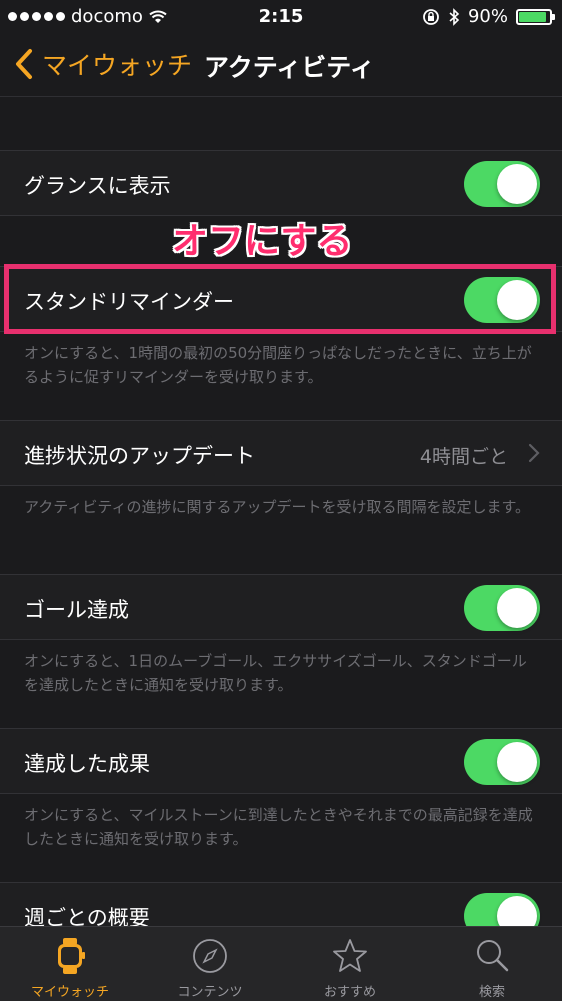 The width and height of the screenshot is (562, 1001). Describe the element at coordinates (350, 955) in the screenshot. I see `star-icon` at that location.